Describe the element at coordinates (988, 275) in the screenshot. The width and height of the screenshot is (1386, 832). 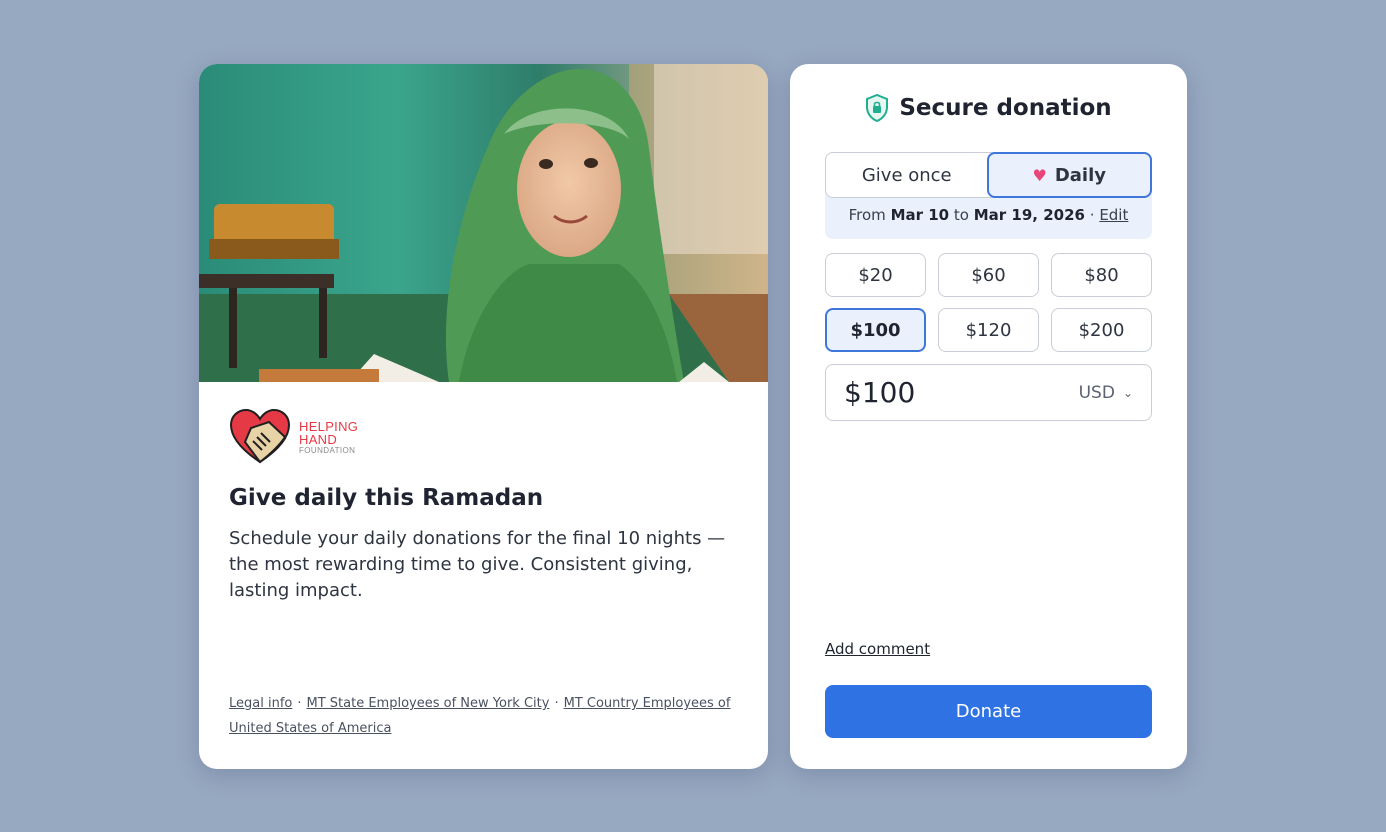
I see `amount-option-60: $60` at that location.